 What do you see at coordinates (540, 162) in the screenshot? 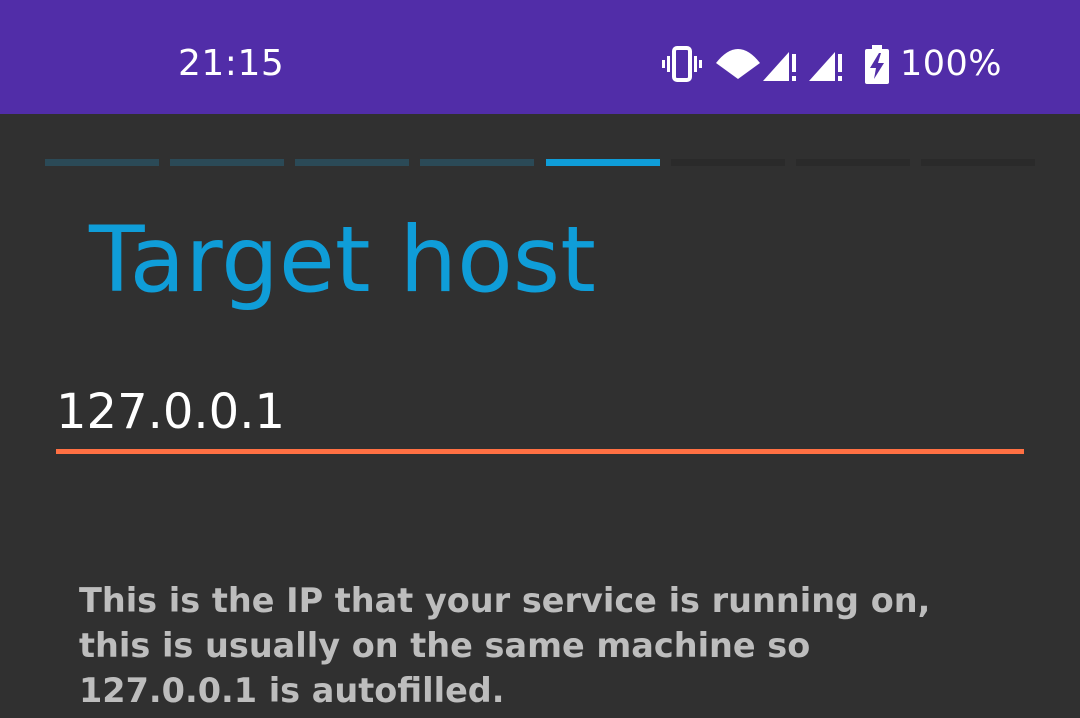
I see `wizard-progress-indicator` at bounding box center [540, 162].